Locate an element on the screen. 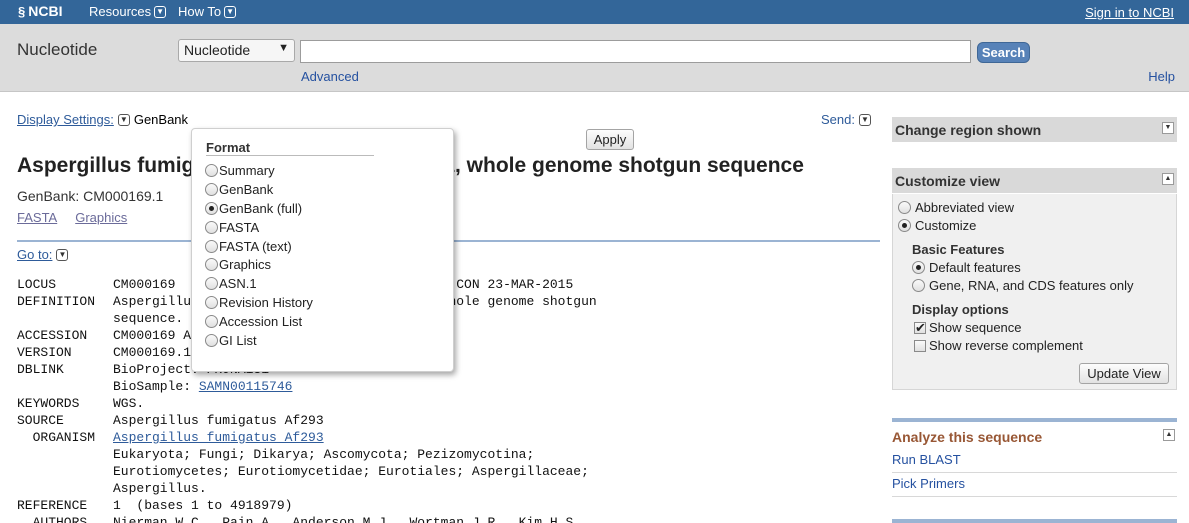  record-value-text: CM000169.1 is located at coordinates (152, 352).